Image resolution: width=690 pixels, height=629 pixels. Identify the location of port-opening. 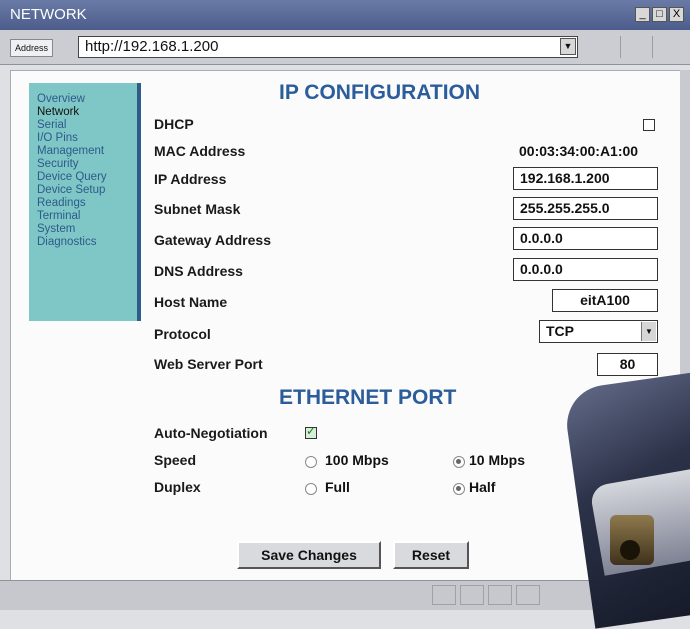
(630, 550).